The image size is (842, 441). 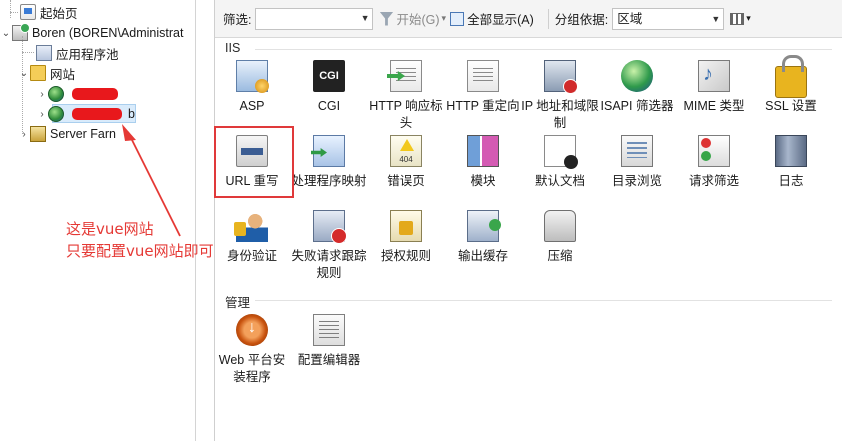 I want to click on feature-tile: IP 地址和域限制, so click(x=560, y=96).